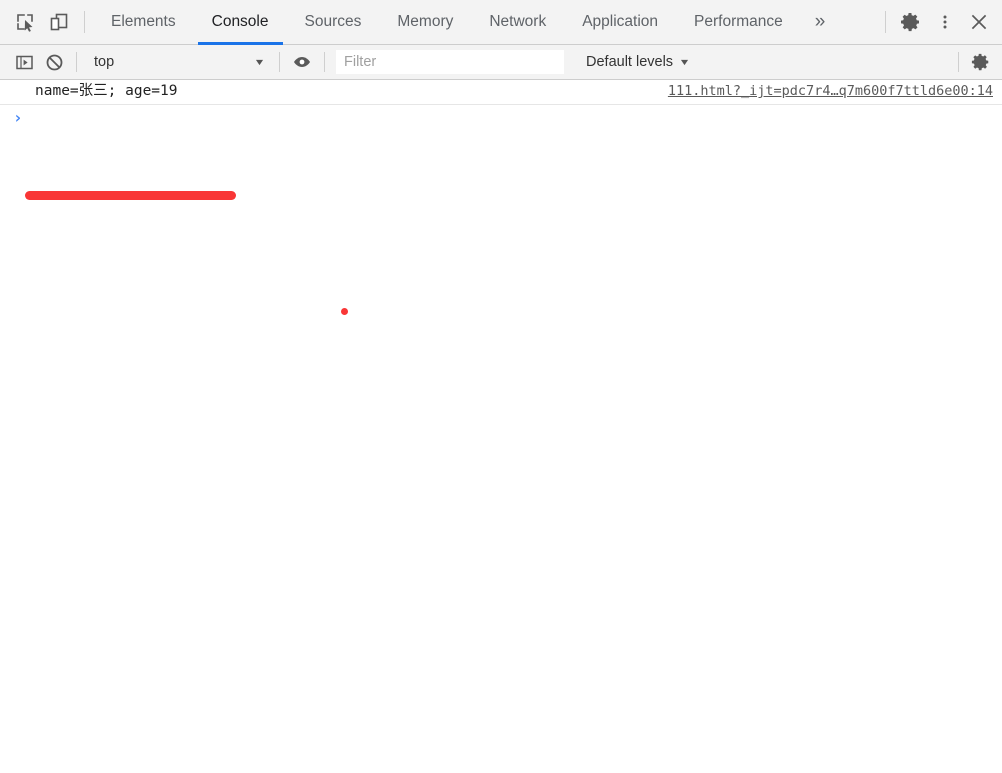 This screenshot has height=773, width=1002. What do you see at coordinates (178, 62) in the screenshot?
I see `execution-context-selector: top ▼` at bounding box center [178, 62].